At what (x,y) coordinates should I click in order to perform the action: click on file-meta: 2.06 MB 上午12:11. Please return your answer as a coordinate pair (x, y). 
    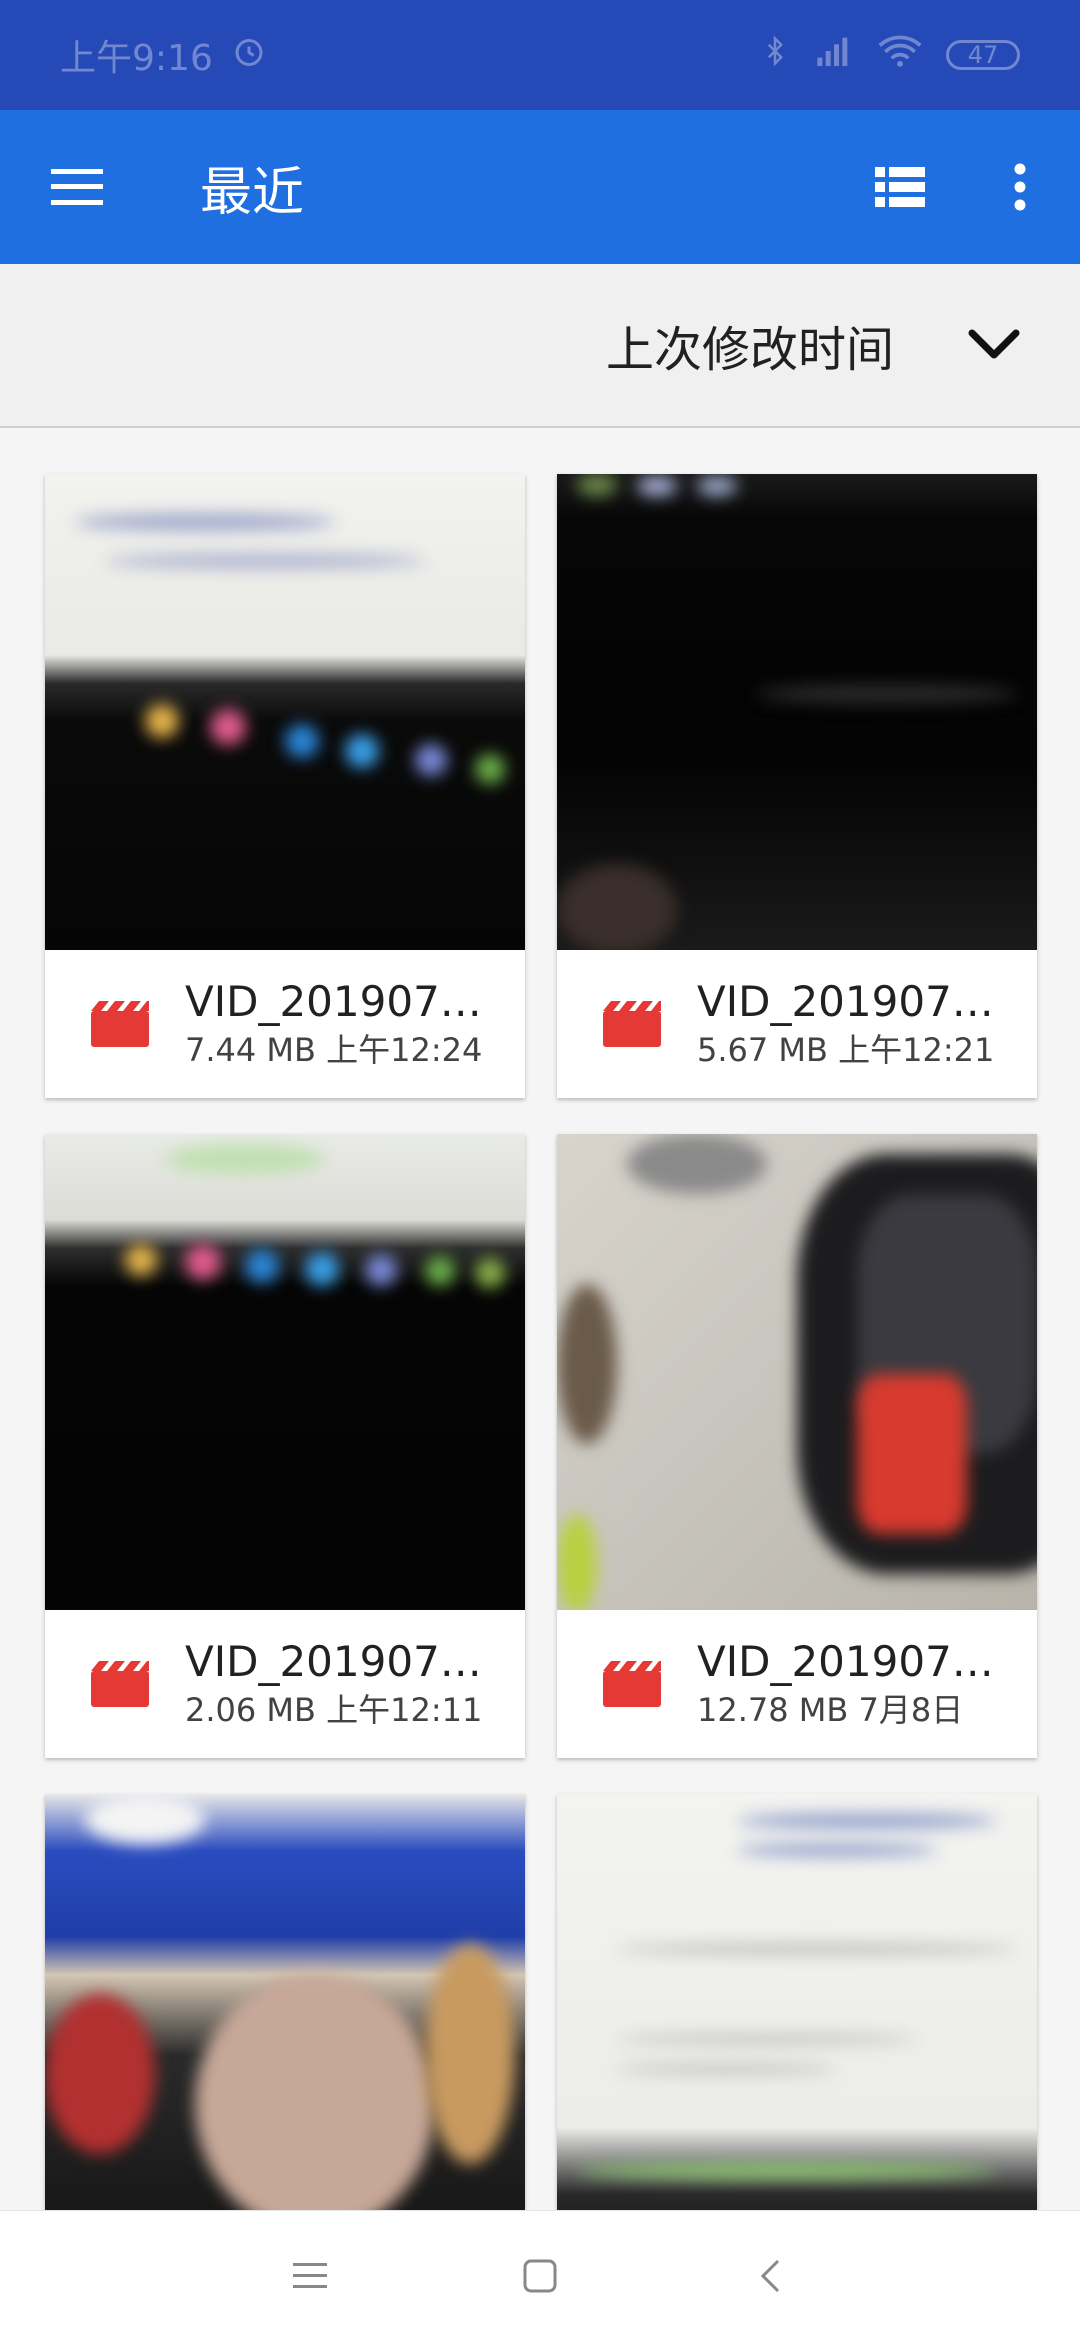
    Looking at the image, I should click on (334, 1710).